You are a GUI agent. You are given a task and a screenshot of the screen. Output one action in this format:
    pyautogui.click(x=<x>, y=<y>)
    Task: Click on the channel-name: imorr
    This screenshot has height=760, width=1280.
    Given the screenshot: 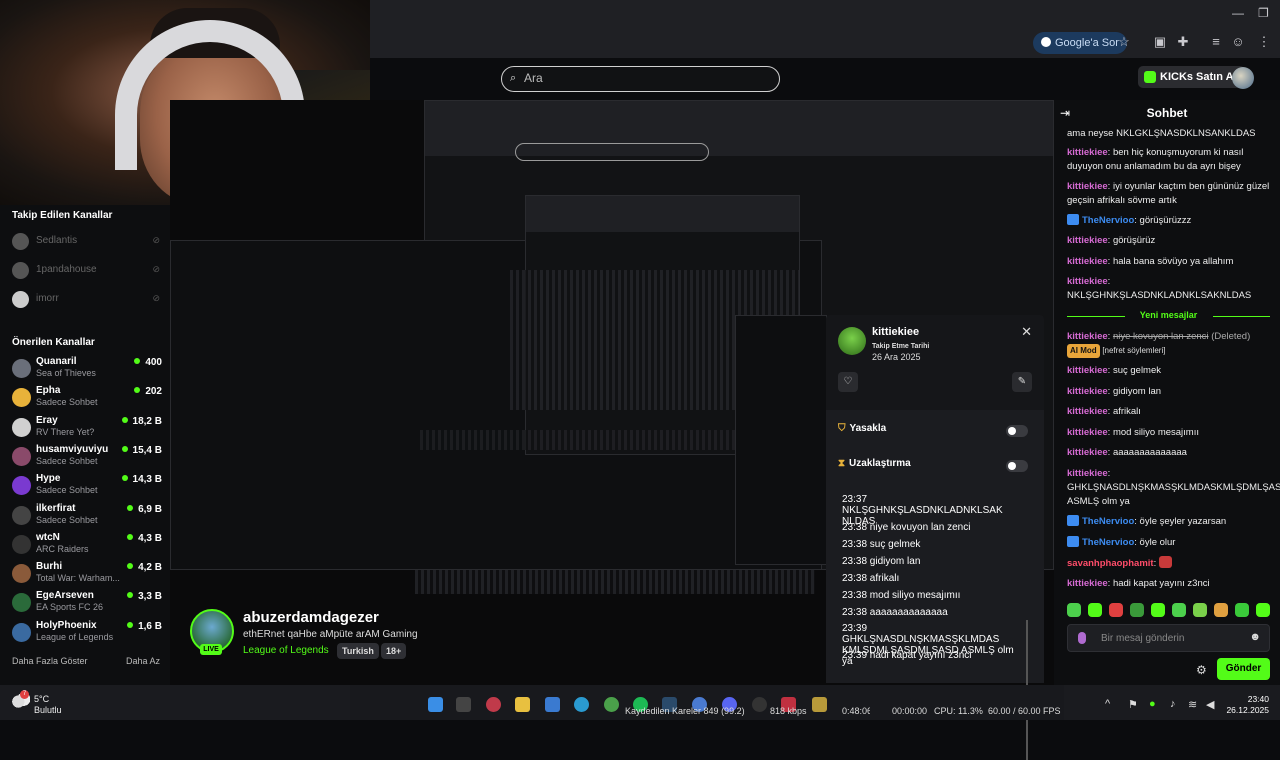 What is the action you would take?
    pyautogui.click(x=47, y=298)
    